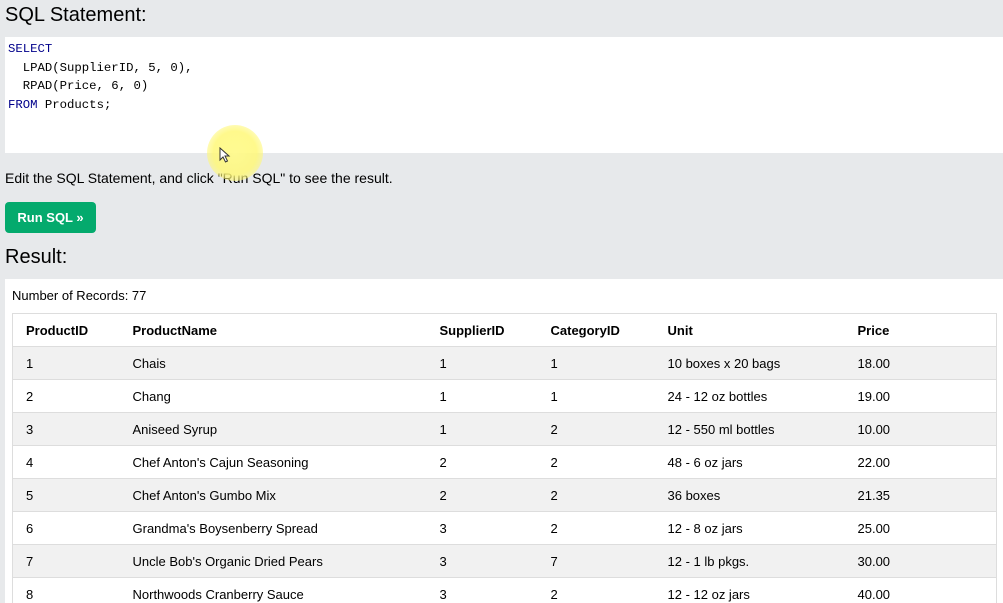  Describe the element at coordinates (273, 590) in the screenshot. I see `table-cell: Northwoods Cranberry Sauce` at that location.